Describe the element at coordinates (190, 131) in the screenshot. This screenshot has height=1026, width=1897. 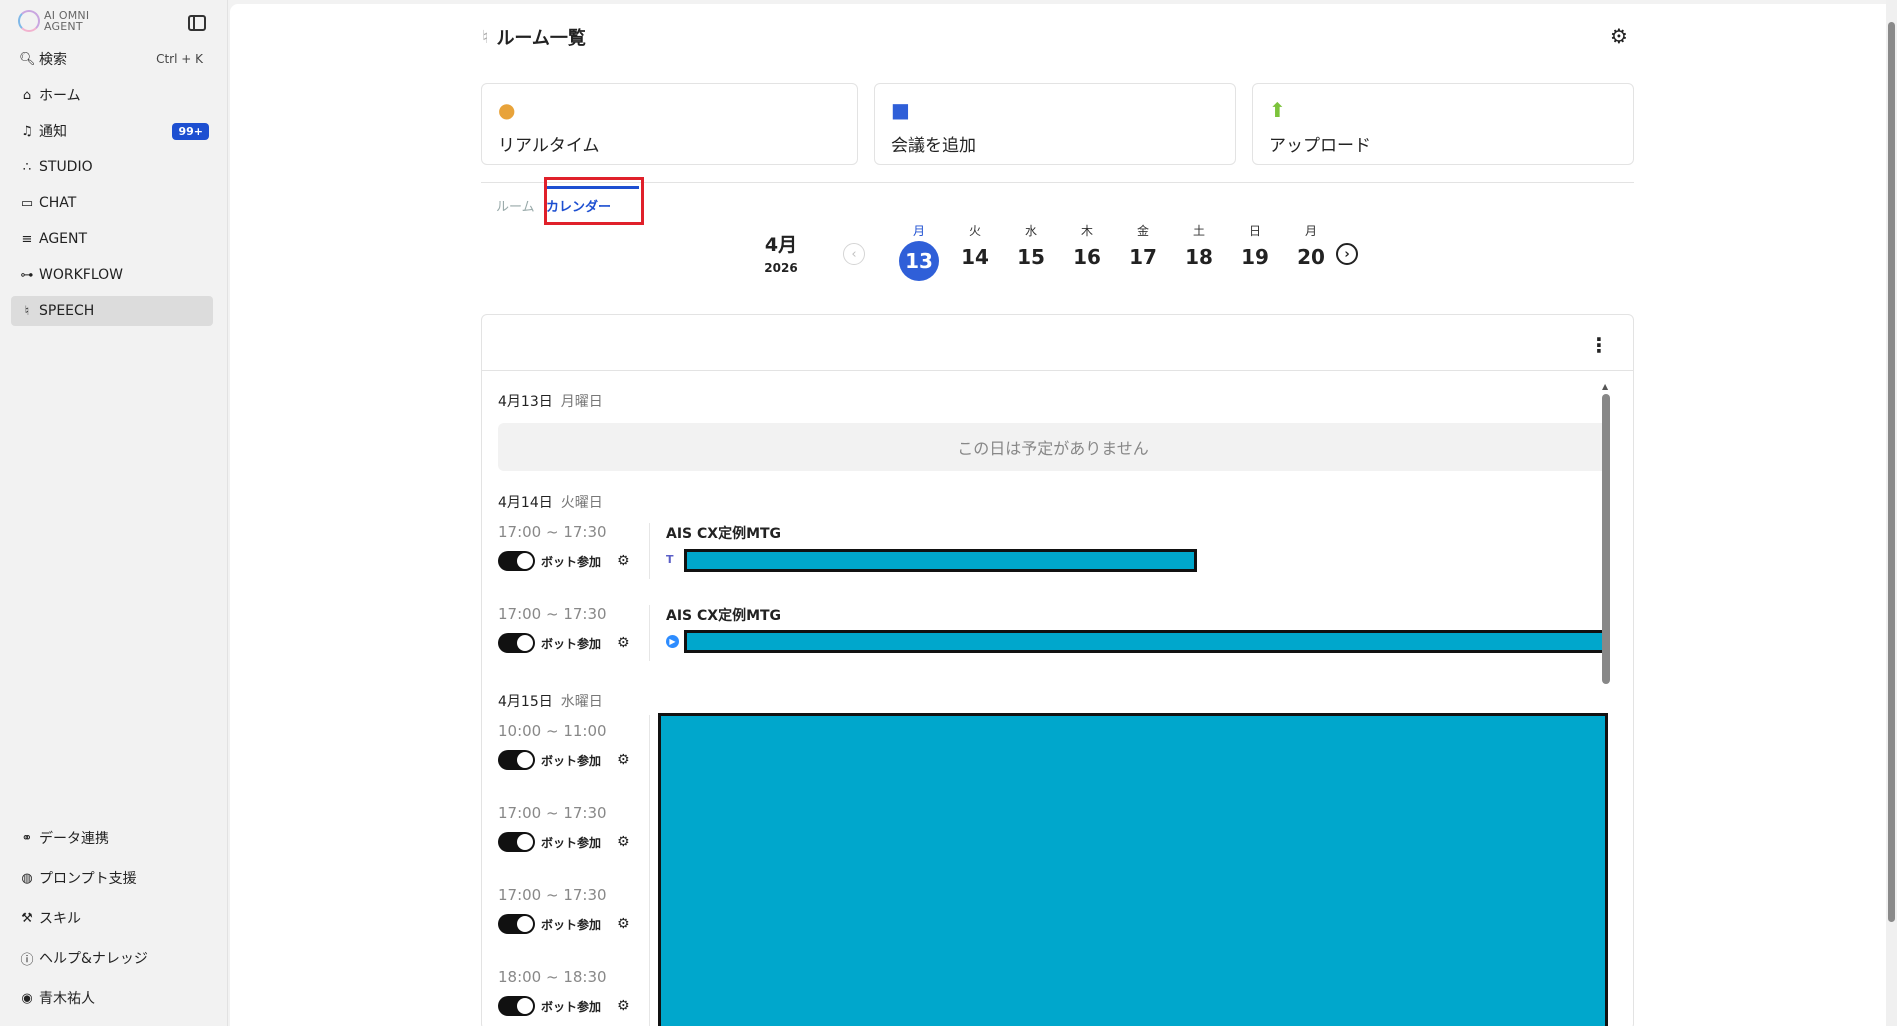
I see `notification-badge: 99+` at that location.